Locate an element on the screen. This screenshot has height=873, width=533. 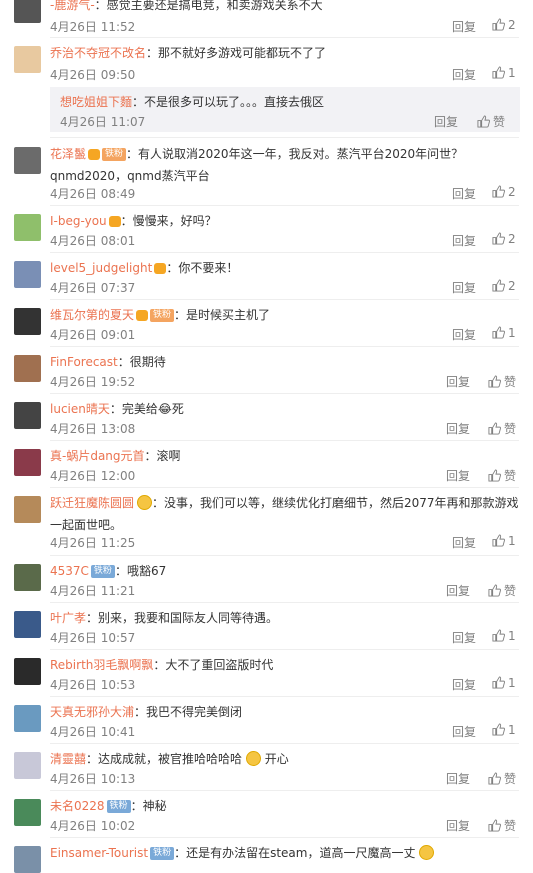
comment-author-link: lucien晴天 is located at coordinates (80, 409).